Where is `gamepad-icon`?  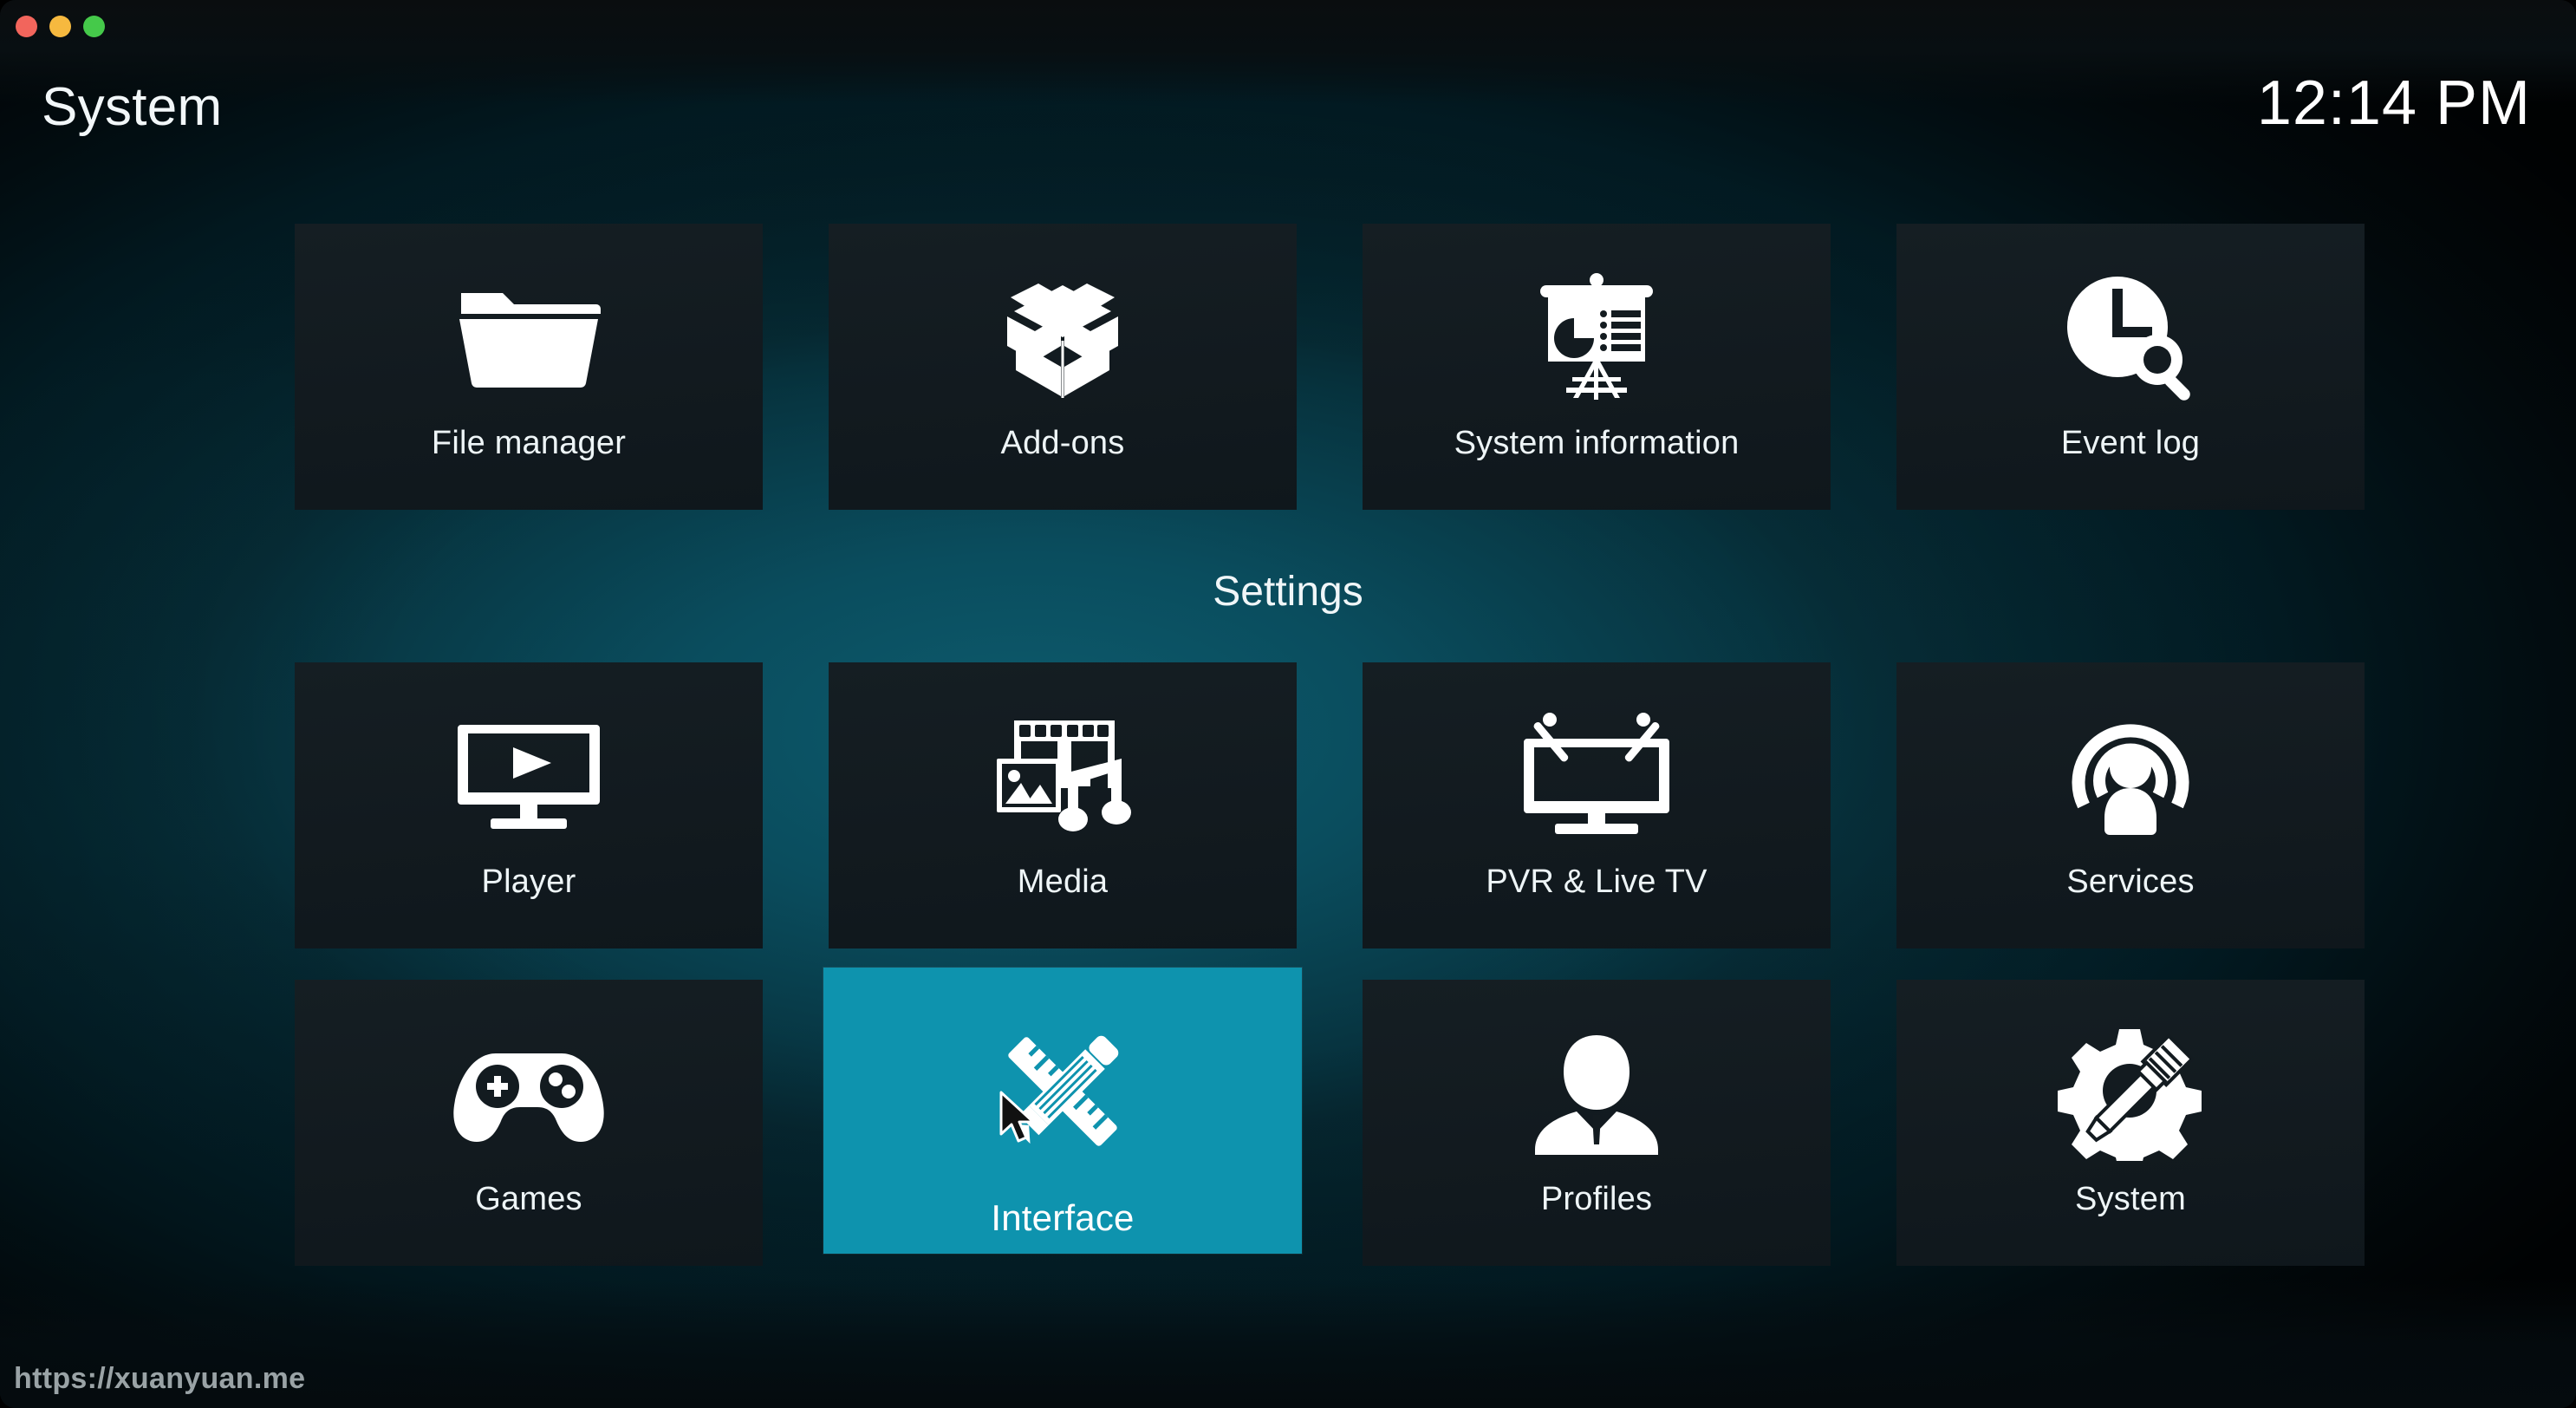 gamepad-icon is located at coordinates (528, 1091).